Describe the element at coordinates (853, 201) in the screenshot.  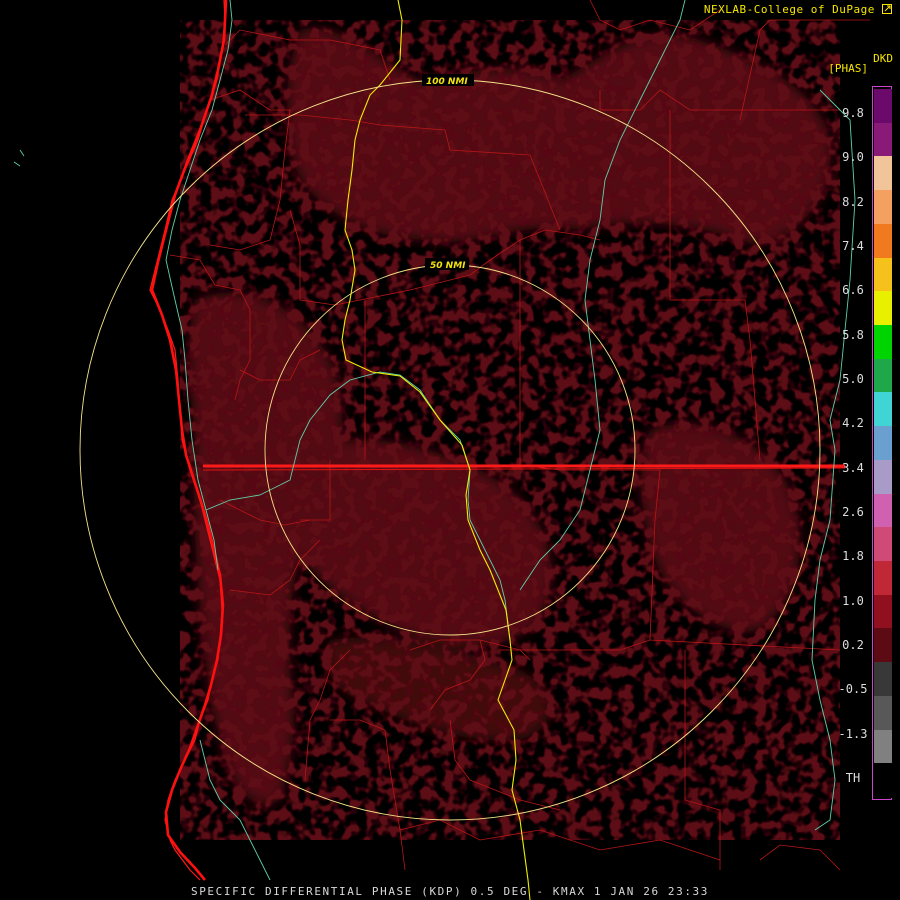
I see `colorbar-tick-label: 8.2` at that location.